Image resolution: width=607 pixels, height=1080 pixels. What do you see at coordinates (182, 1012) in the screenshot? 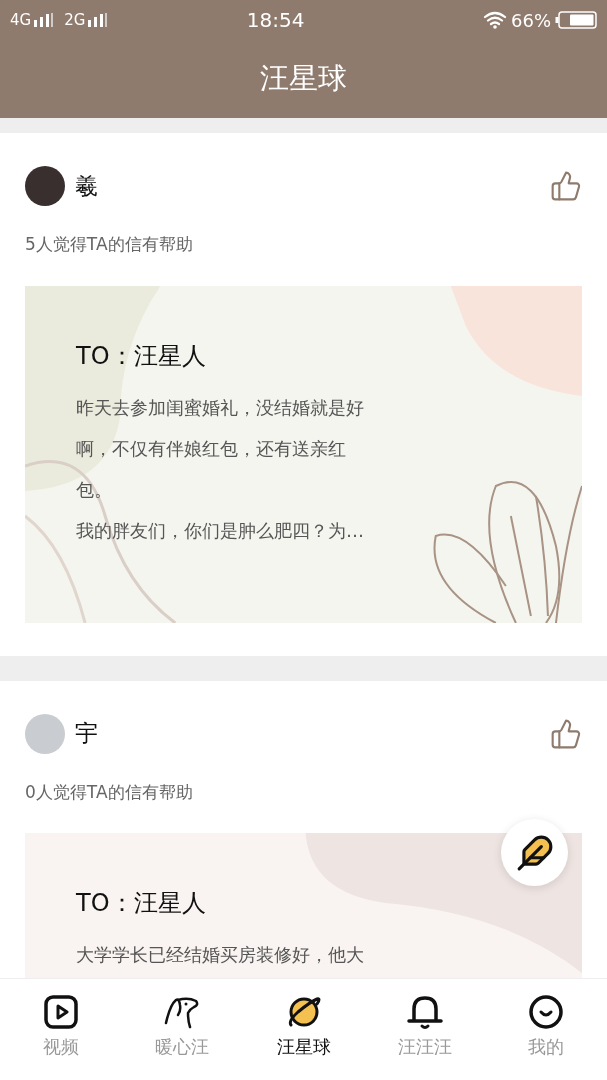
I see `dog-head-icon` at bounding box center [182, 1012].